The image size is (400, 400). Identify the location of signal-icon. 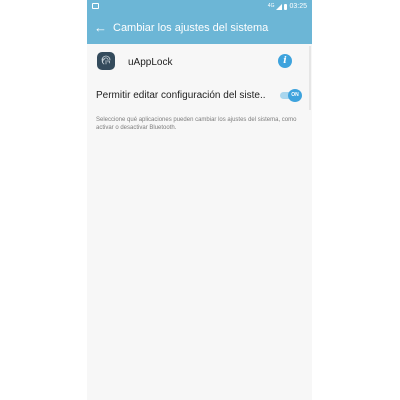
(279, 6).